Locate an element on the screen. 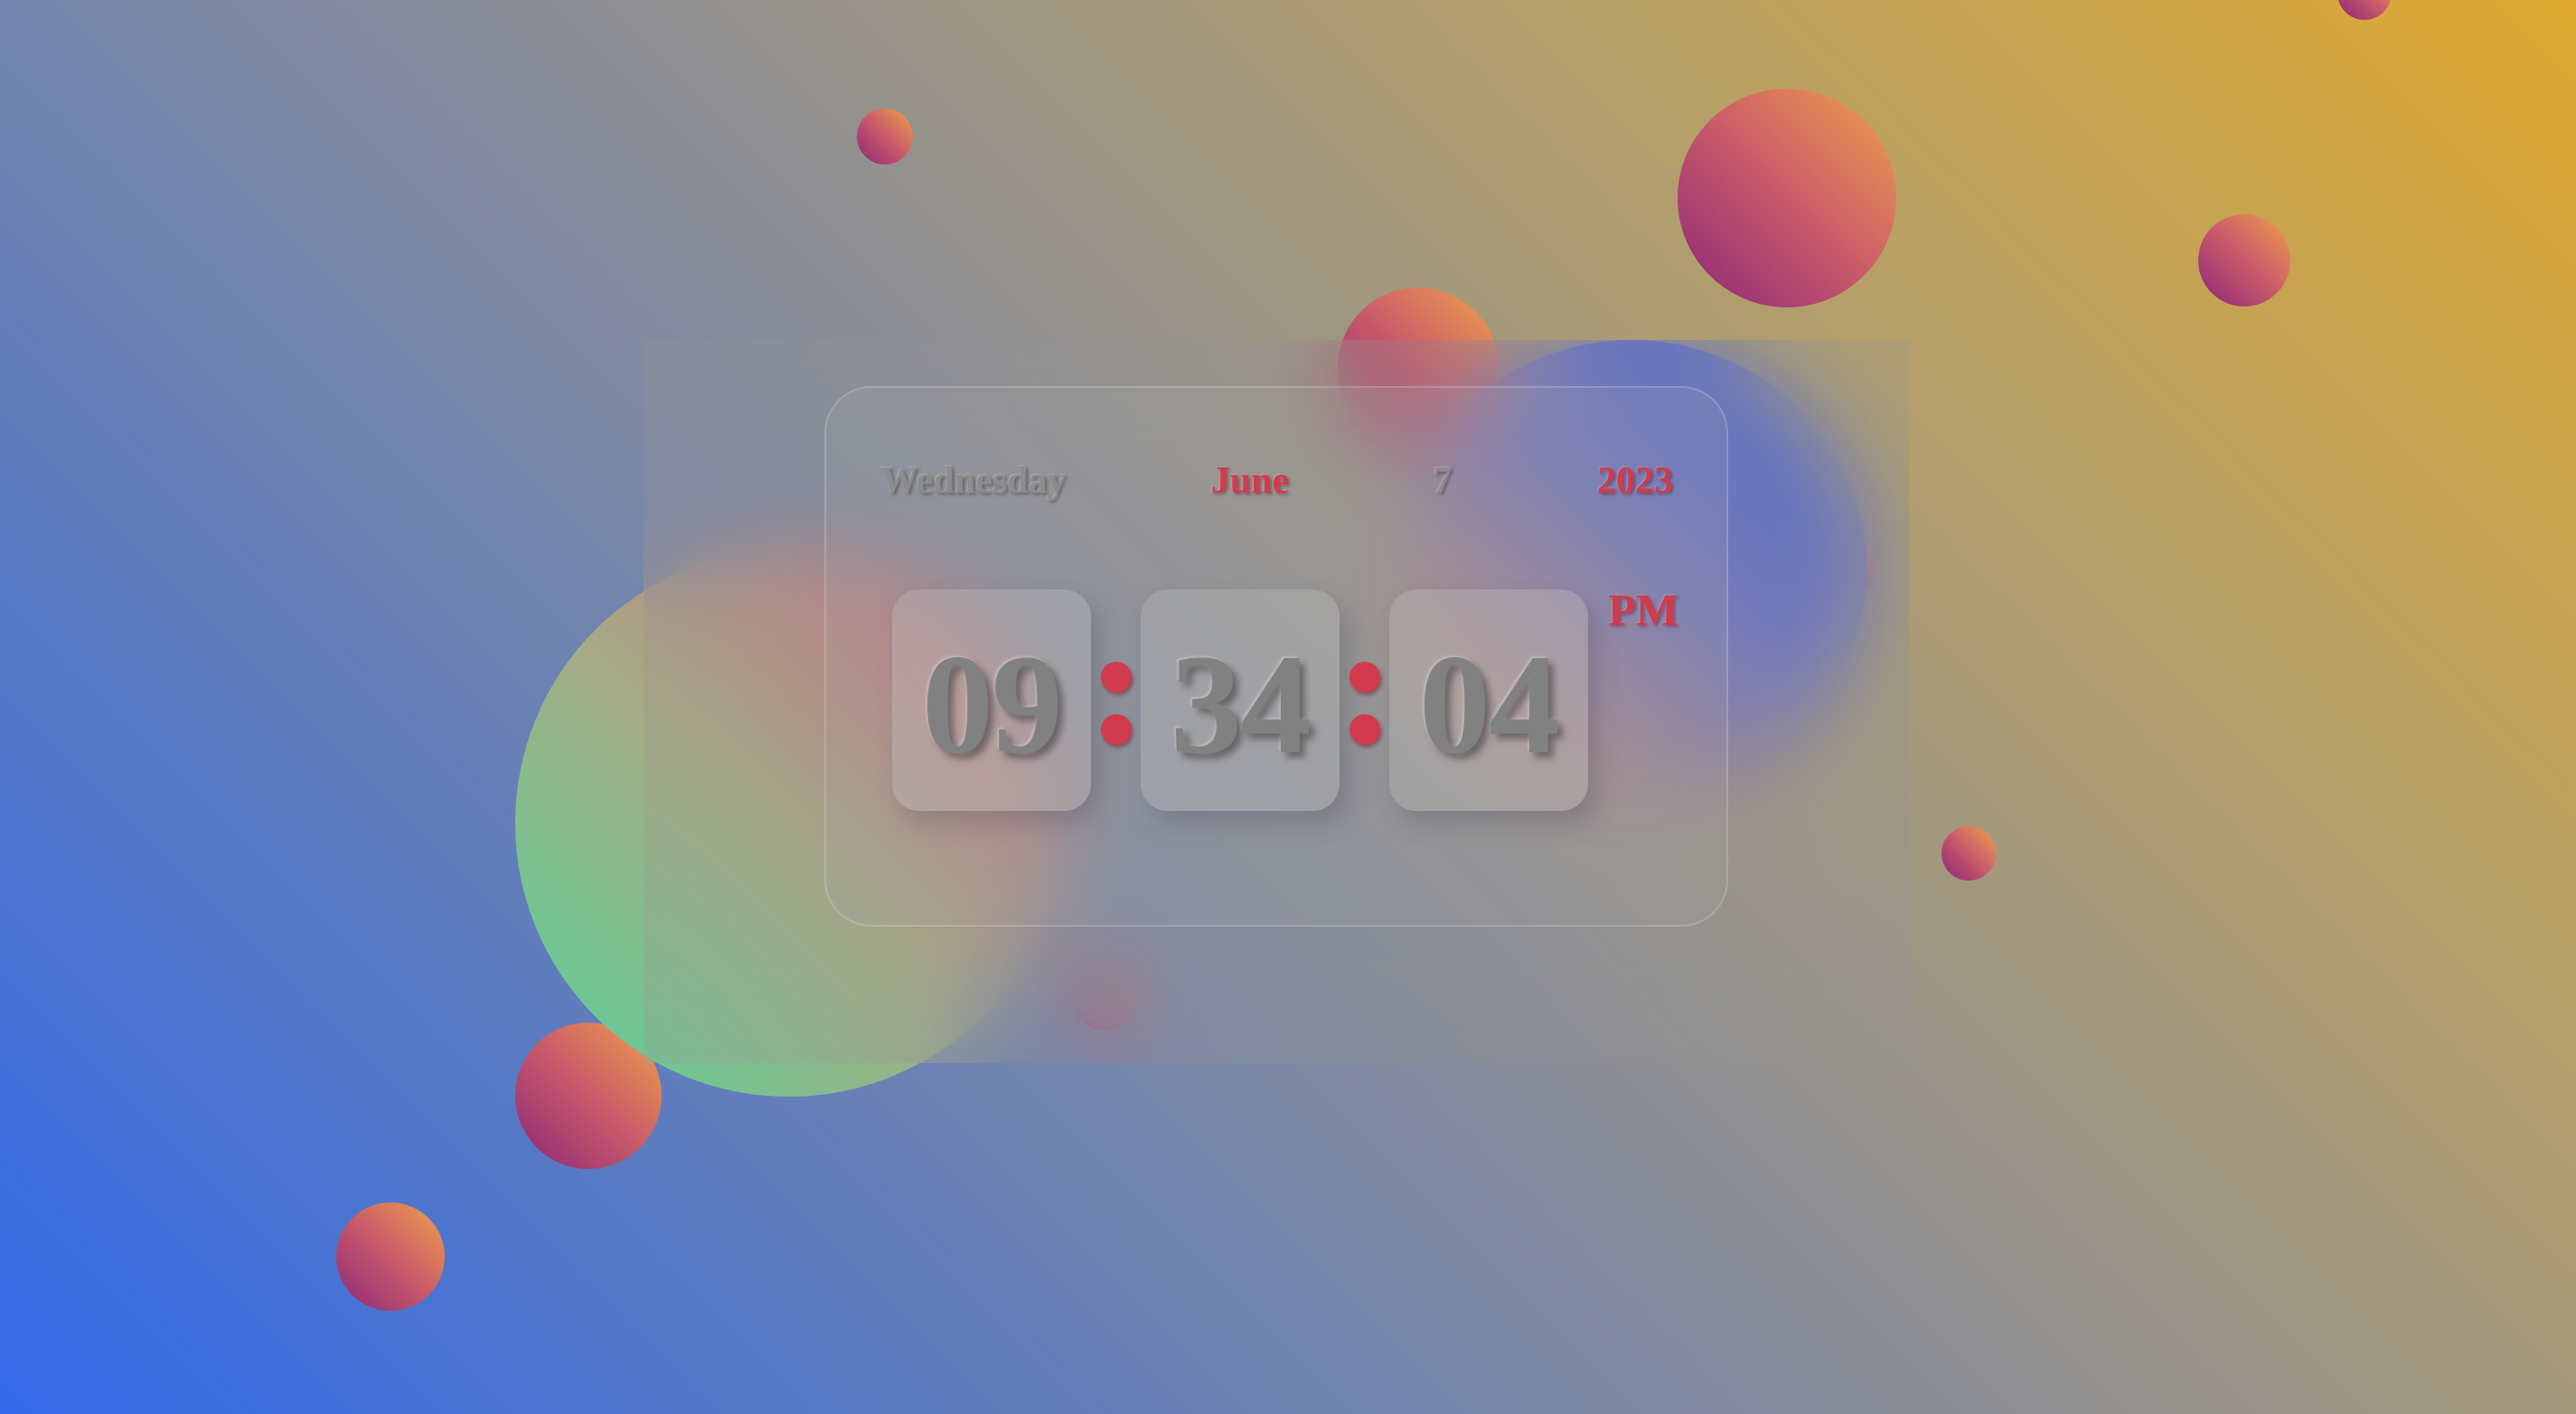 The image size is (2576, 1414). day-number: 7 is located at coordinates (1443, 481).